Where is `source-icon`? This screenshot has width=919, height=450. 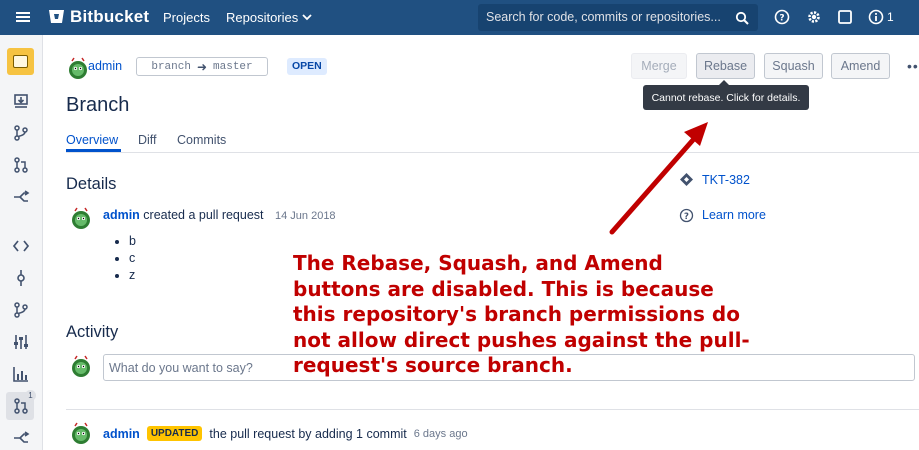 source-icon is located at coordinates (21, 246).